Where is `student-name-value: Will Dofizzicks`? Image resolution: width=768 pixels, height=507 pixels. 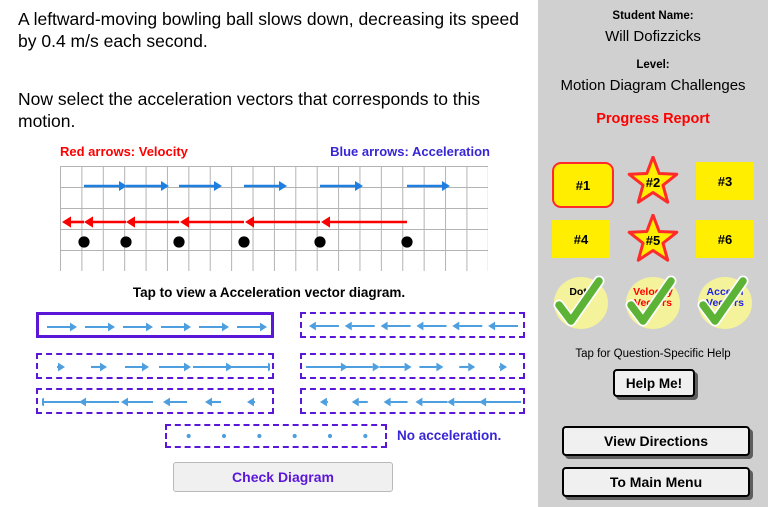 student-name-value: Will Dofizzicks is located at coordinates (653, 36).